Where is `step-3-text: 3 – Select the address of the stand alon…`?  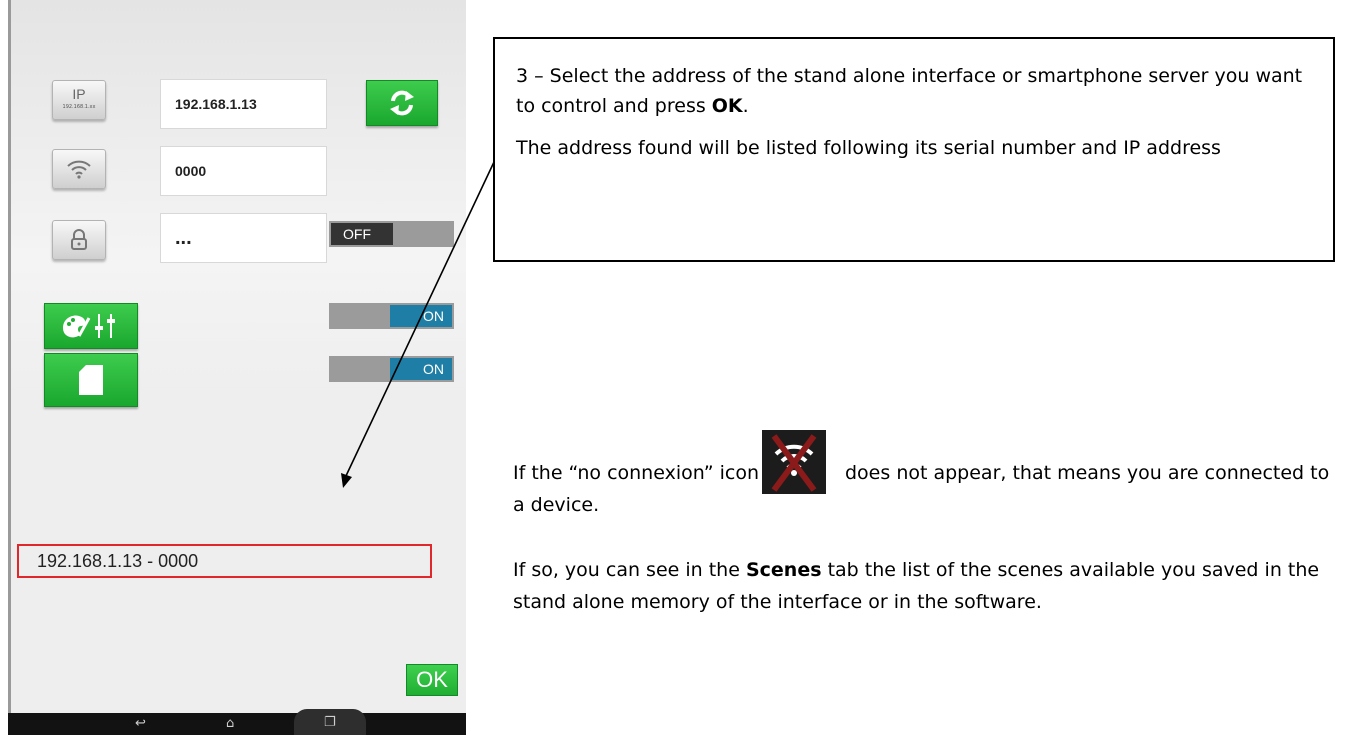 step-3-text: 3 – Select the address of the stand alon… is located at coordinates (909, 91).